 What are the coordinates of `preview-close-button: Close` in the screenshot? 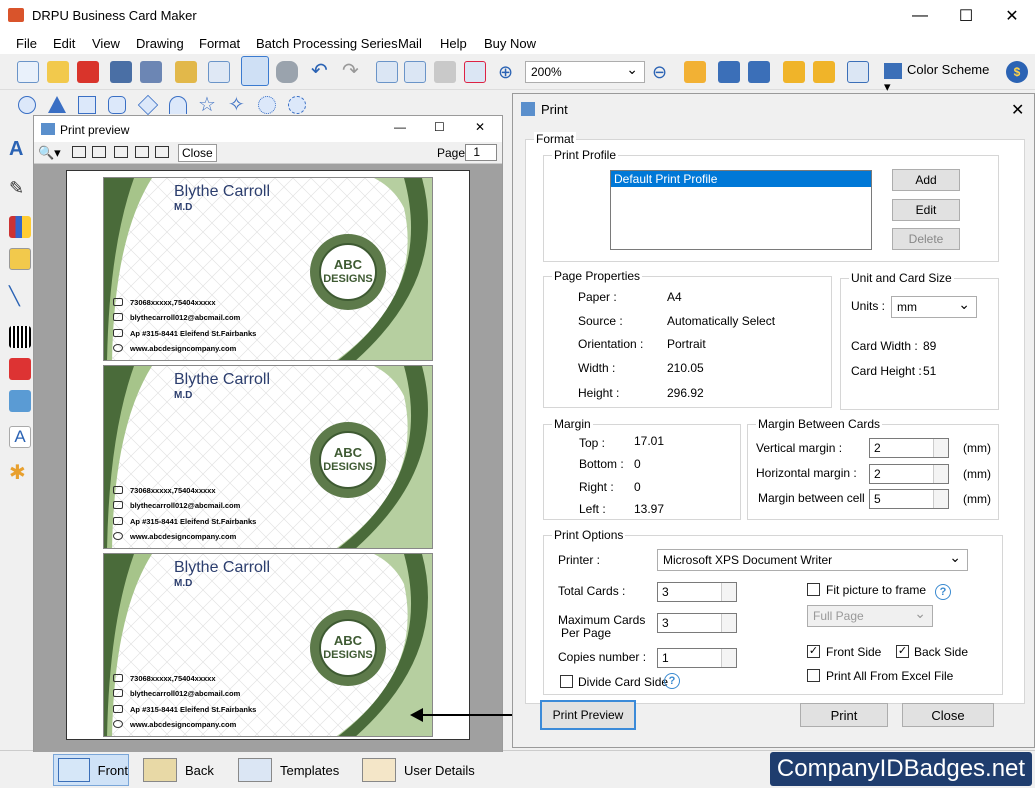 It's located at (197, 153).